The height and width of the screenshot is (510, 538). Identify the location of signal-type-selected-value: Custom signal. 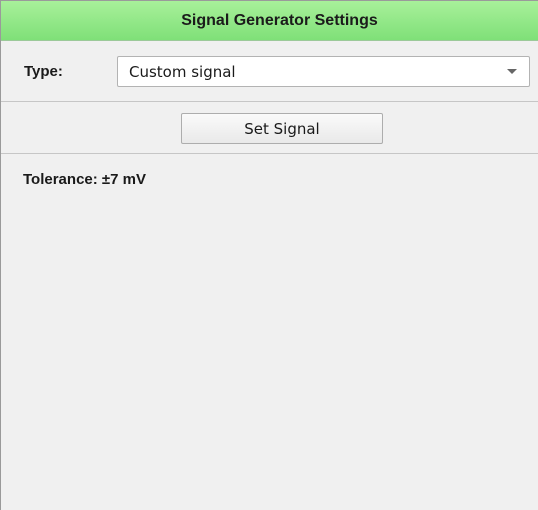
(182, 72).